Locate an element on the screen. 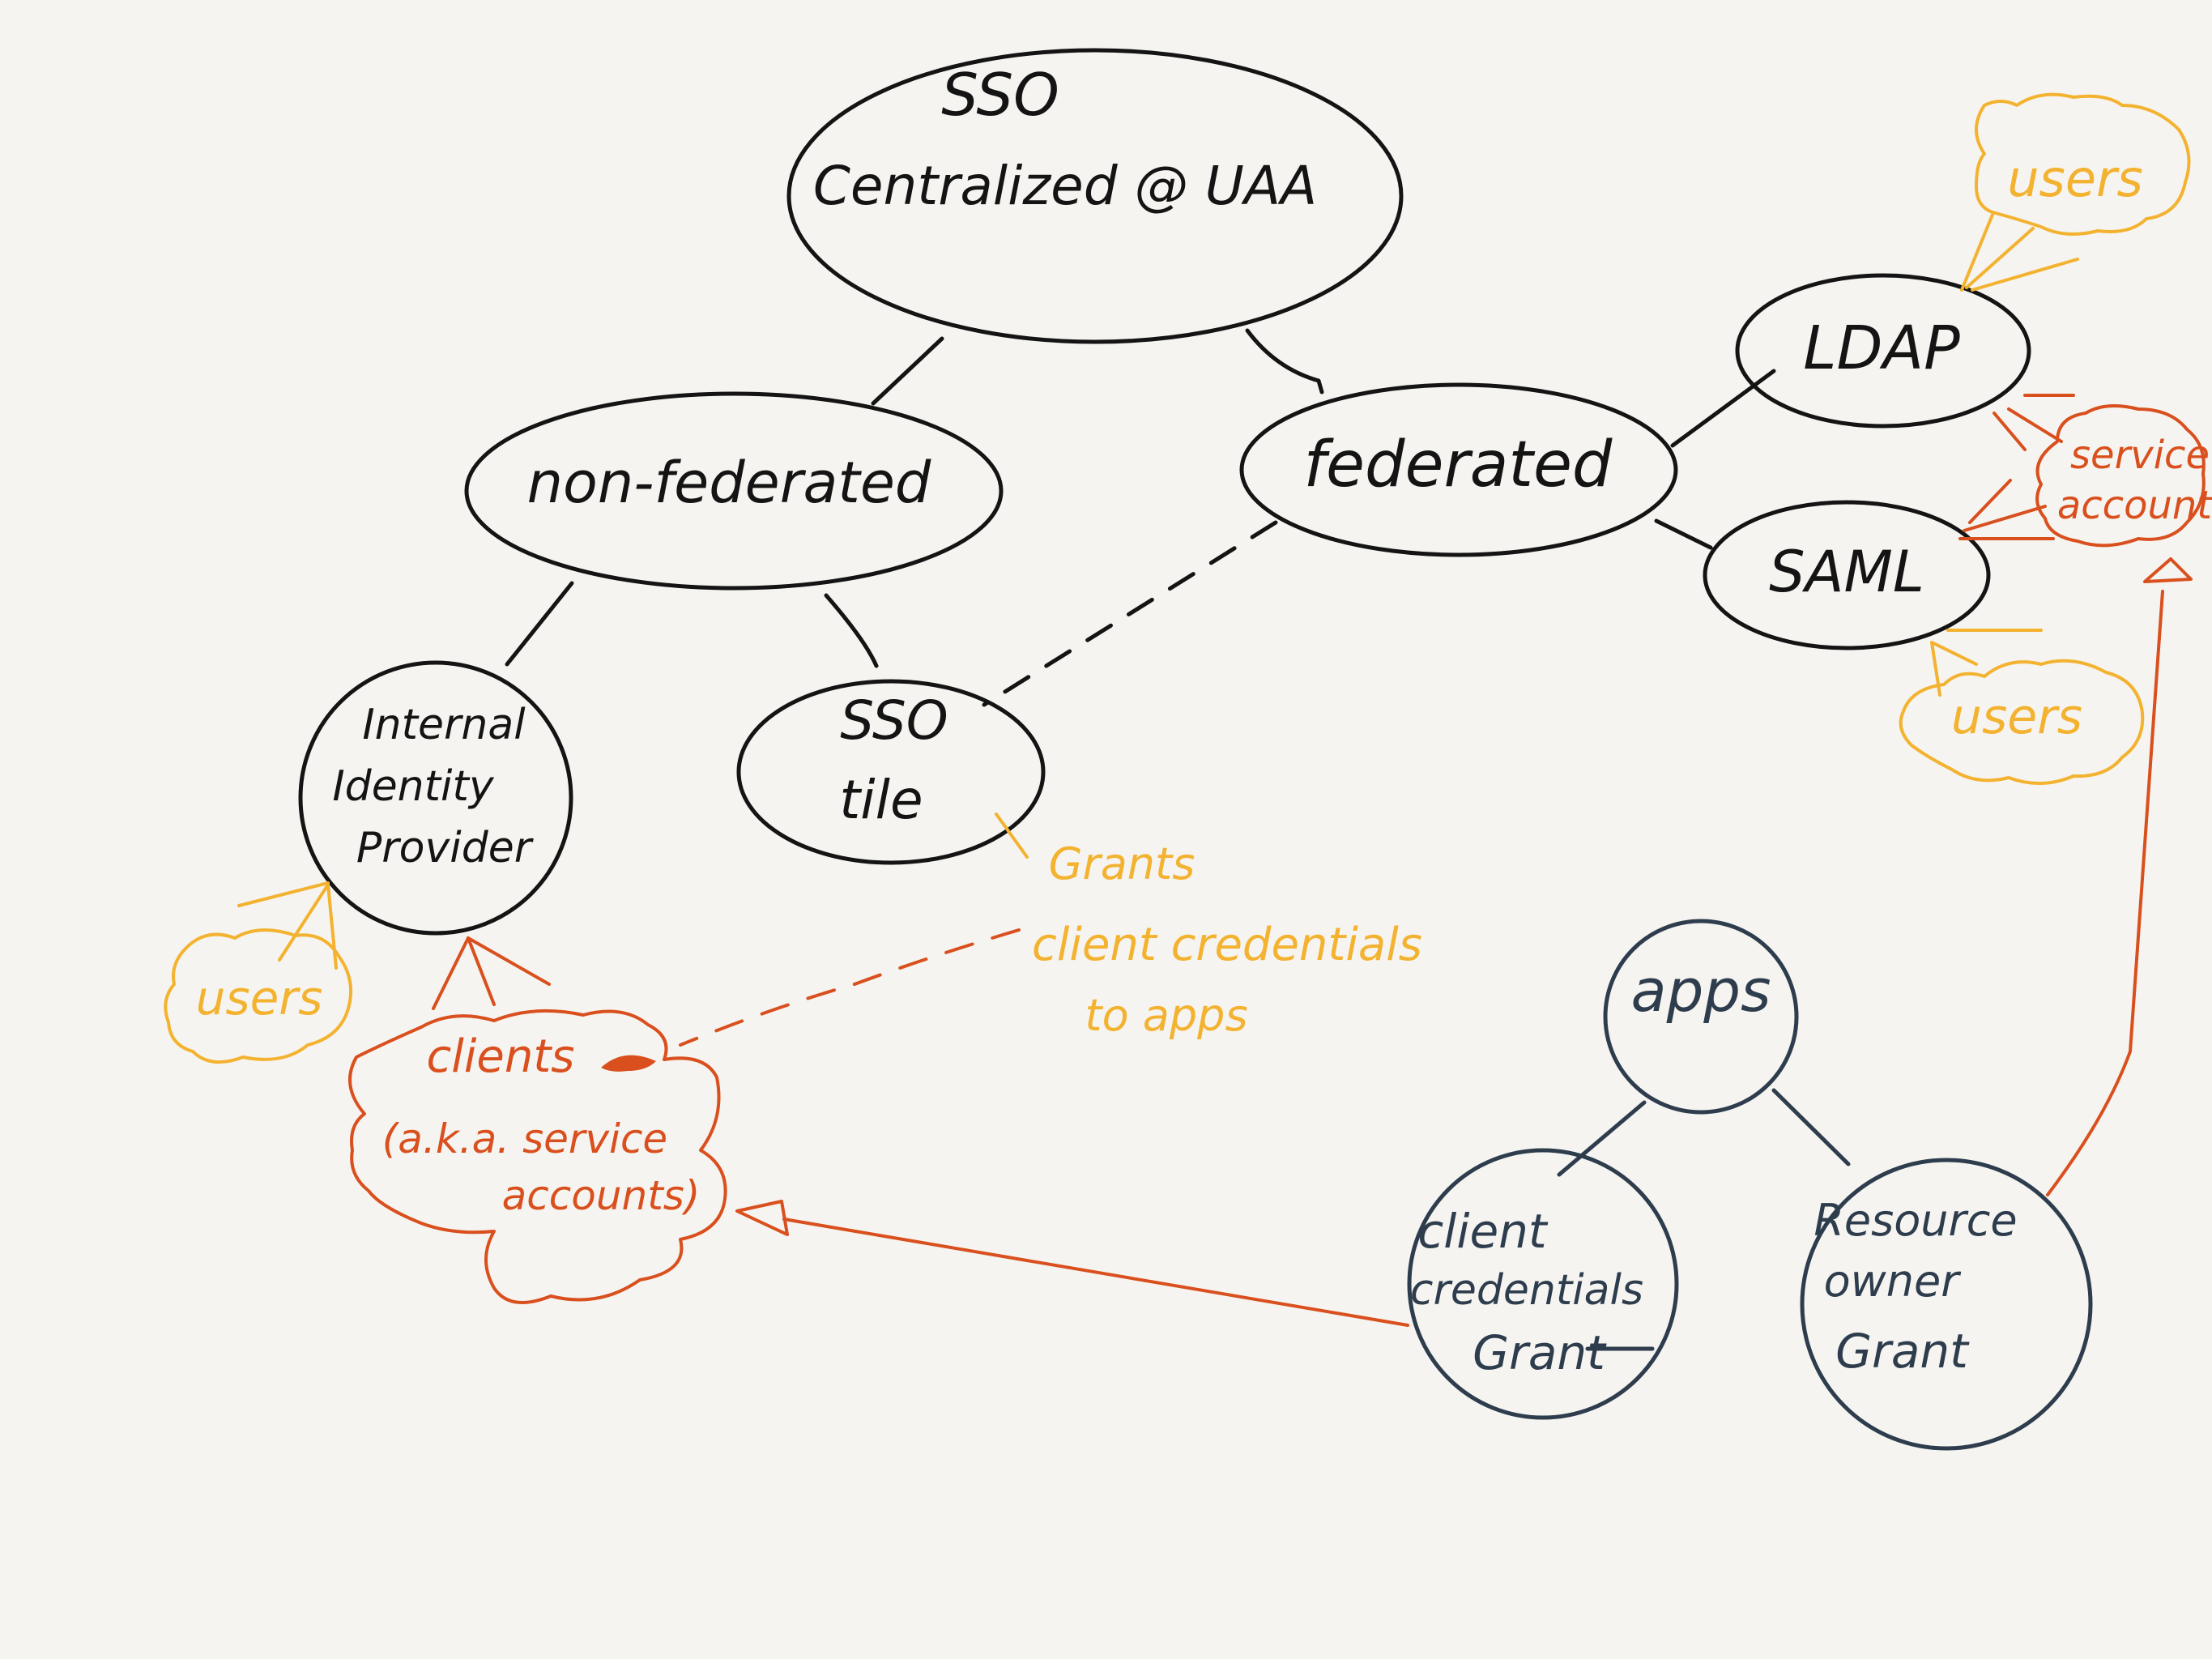  sso-root-subtitle: Centralized @ UAA is located at coordinates (1065, 186).